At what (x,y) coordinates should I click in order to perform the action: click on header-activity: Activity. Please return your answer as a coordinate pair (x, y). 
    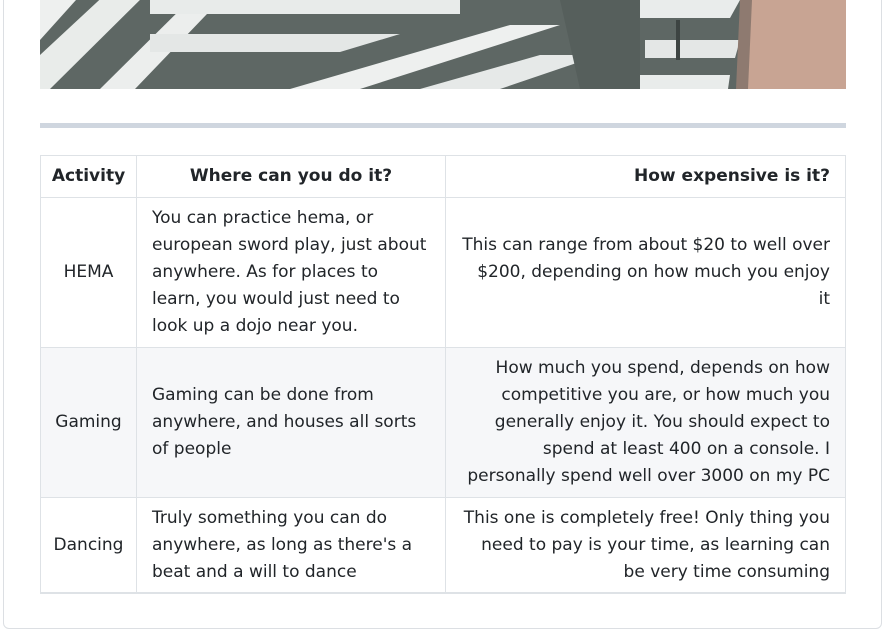
    Looking at the image, I should click on (88, 176).